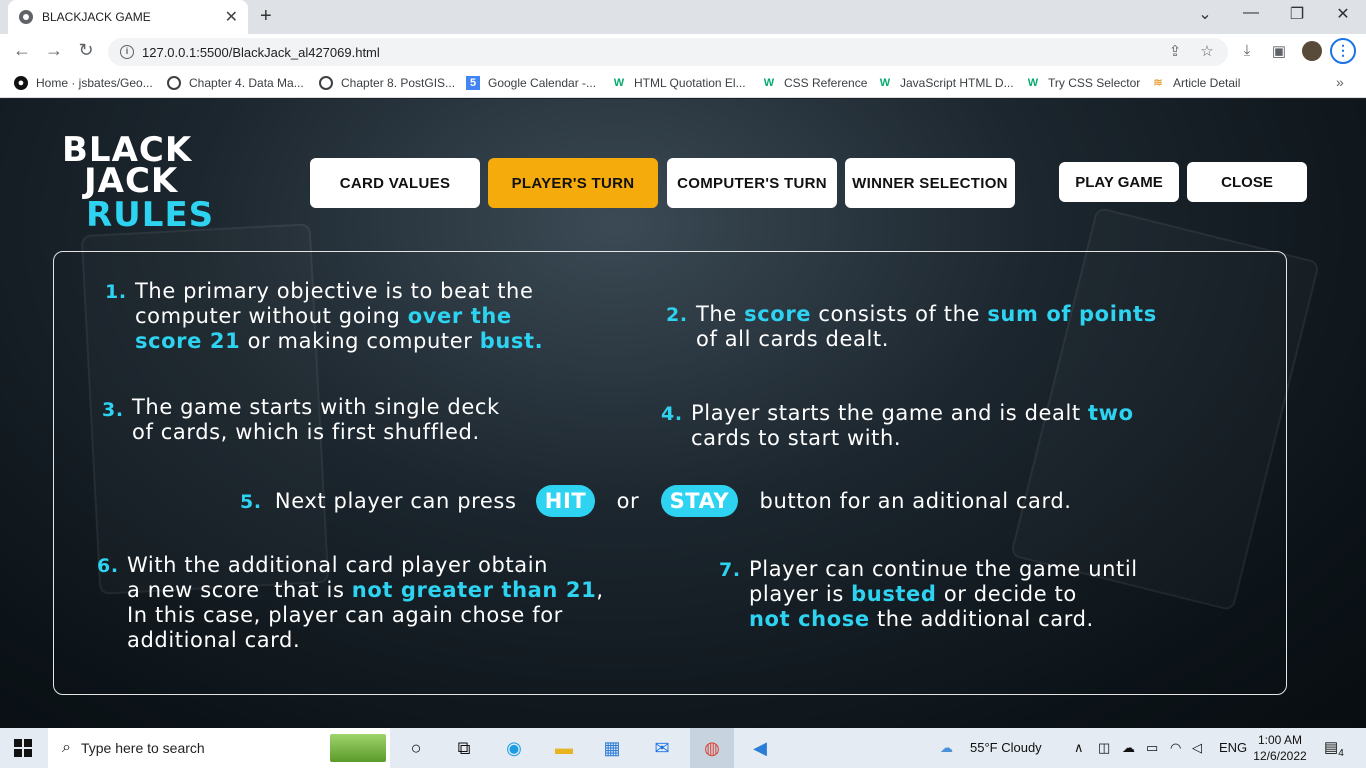  What do you see at coordinates (1207, 83) in the screenshot?
I see `bookmark-label: Article Detail` at bounding box center [1207, 83].